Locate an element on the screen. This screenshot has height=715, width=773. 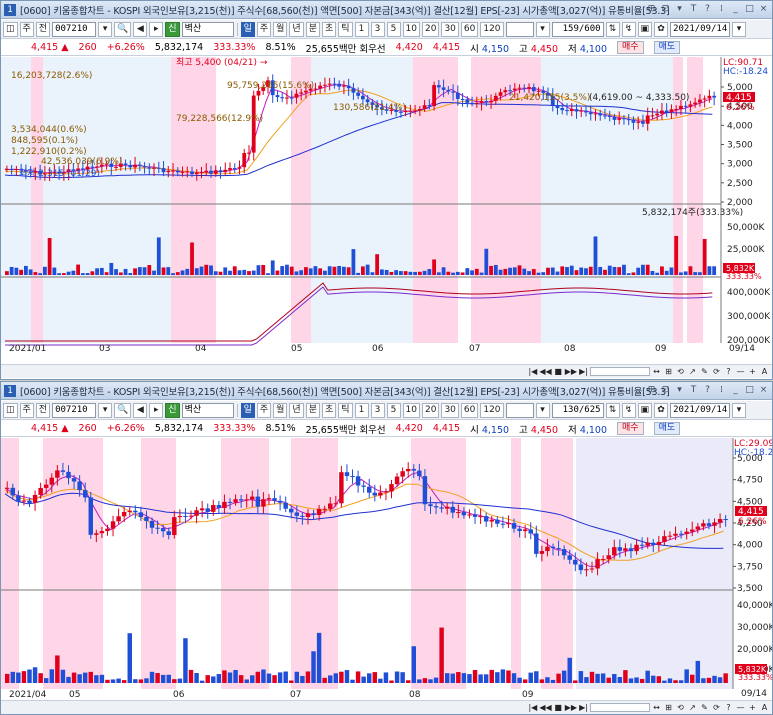
settings-icon: ✿ is located at coordinates (661, 29).